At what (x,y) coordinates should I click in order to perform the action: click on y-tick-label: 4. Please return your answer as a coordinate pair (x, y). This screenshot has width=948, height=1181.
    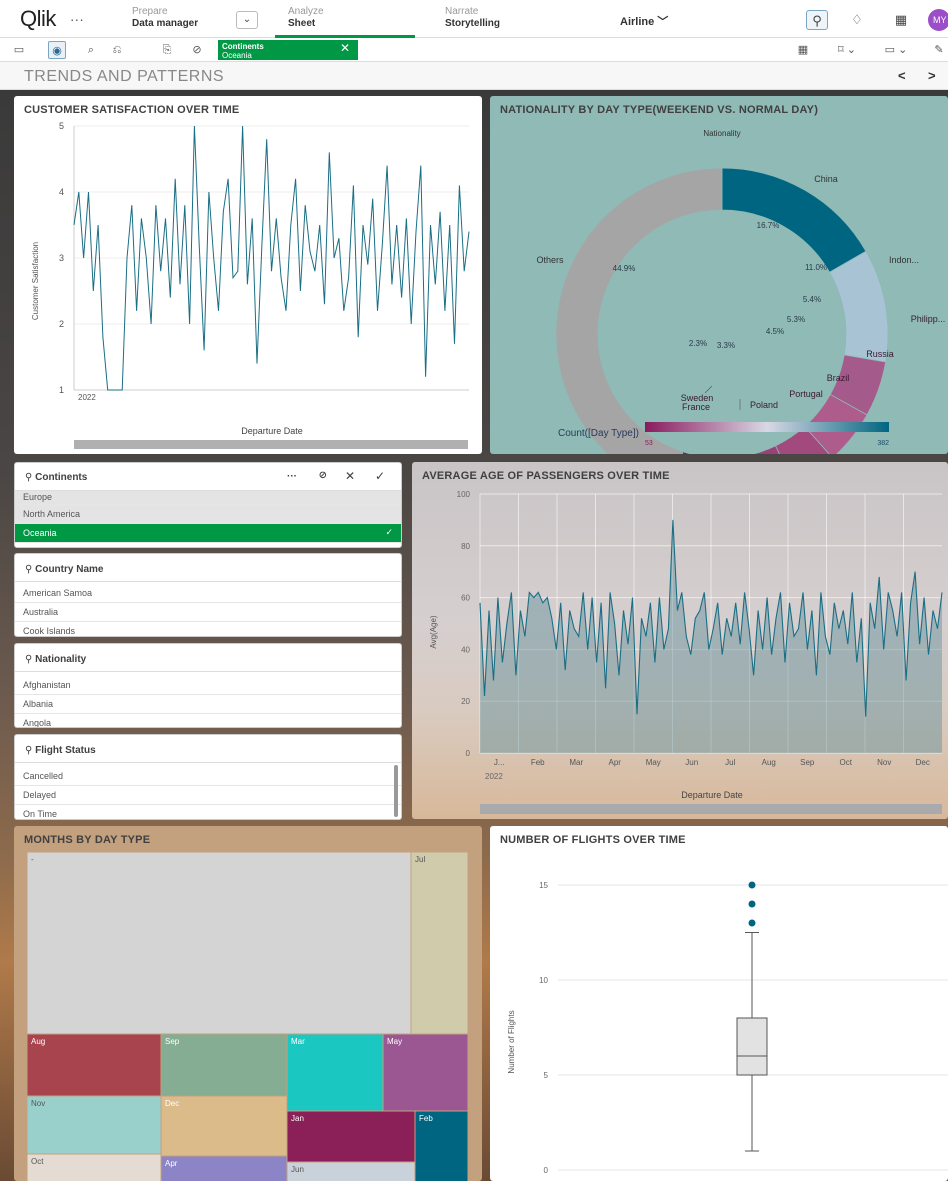
    Looking at the image, I should click on (61, 192).